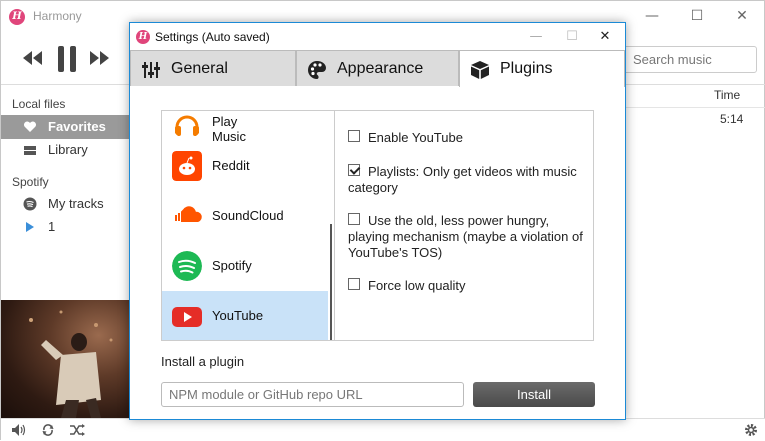  I want to click on pause-button, so click(67, 60).